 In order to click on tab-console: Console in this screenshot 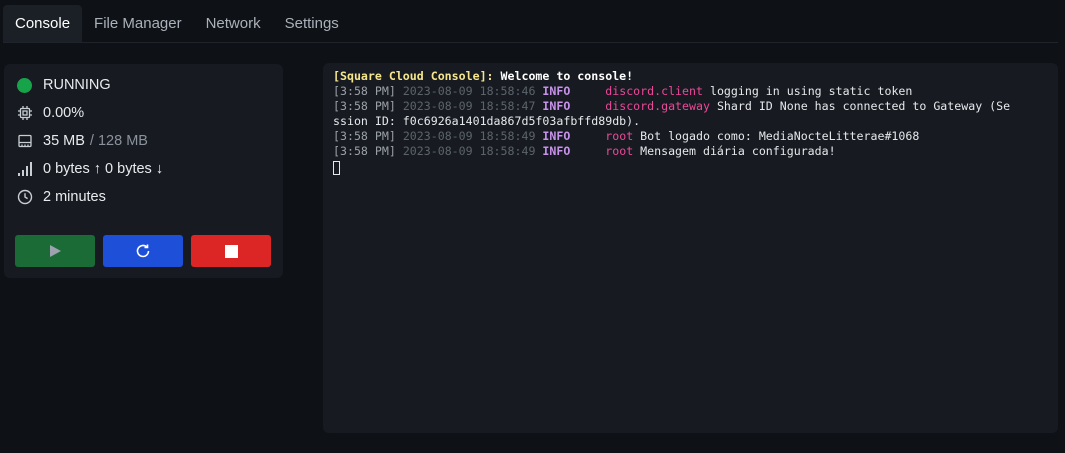, I will do `click(43, 24)`.